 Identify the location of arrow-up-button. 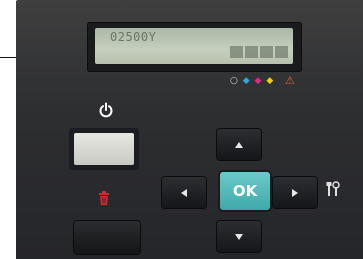
(239, 144).